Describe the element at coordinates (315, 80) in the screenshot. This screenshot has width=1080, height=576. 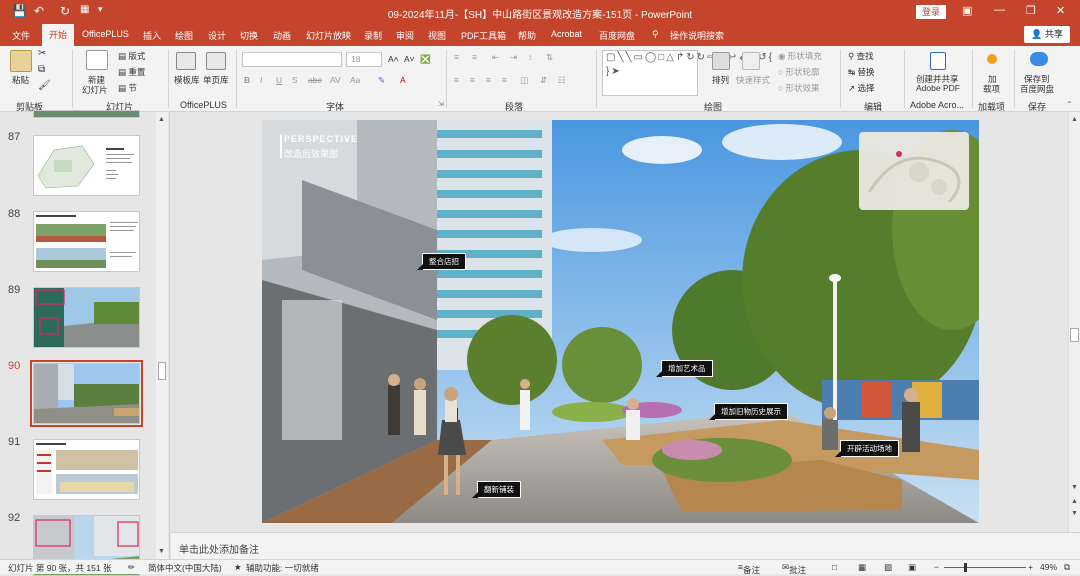
I see `strikethrough-icon: abc` at that location.